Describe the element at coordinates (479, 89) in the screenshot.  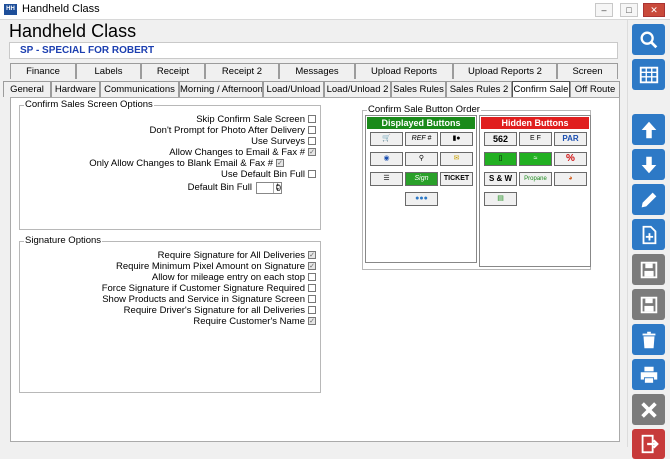
I see `tab-sales-rules-2: Sales Rules 2` at that location.